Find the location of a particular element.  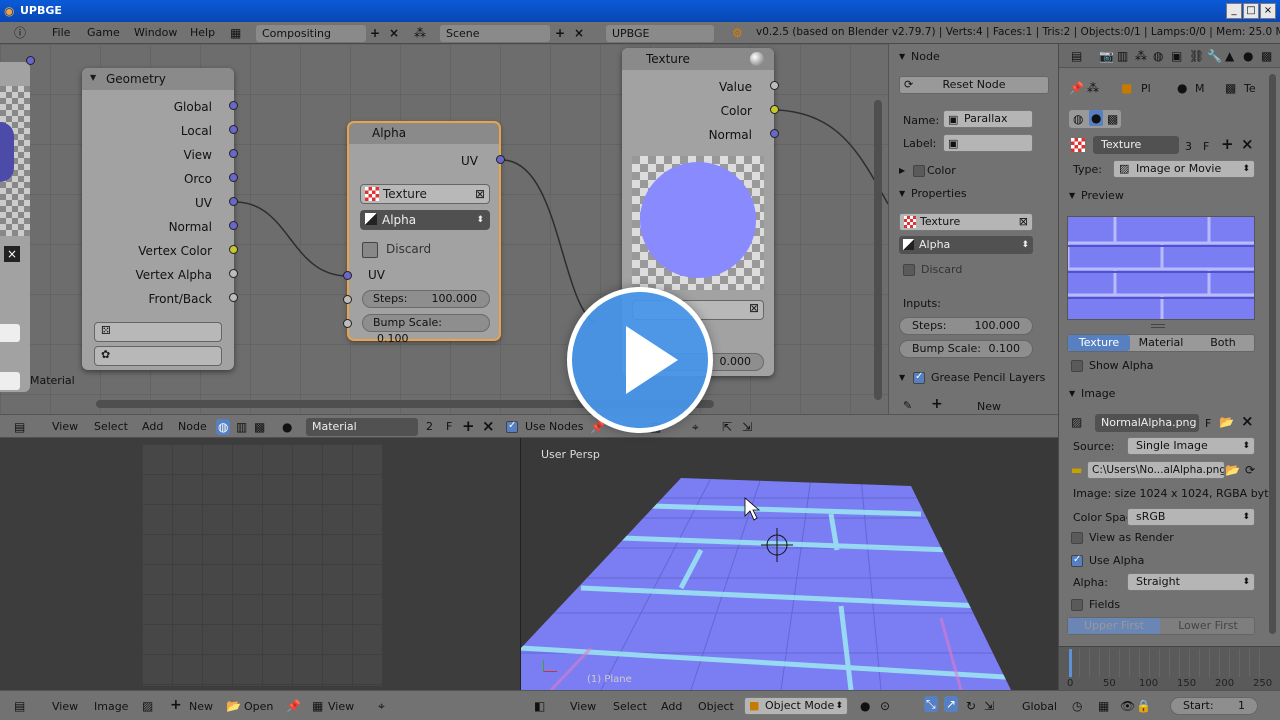

viewport-editor-type-icon: ◧ is located at coordinates (539, 706).